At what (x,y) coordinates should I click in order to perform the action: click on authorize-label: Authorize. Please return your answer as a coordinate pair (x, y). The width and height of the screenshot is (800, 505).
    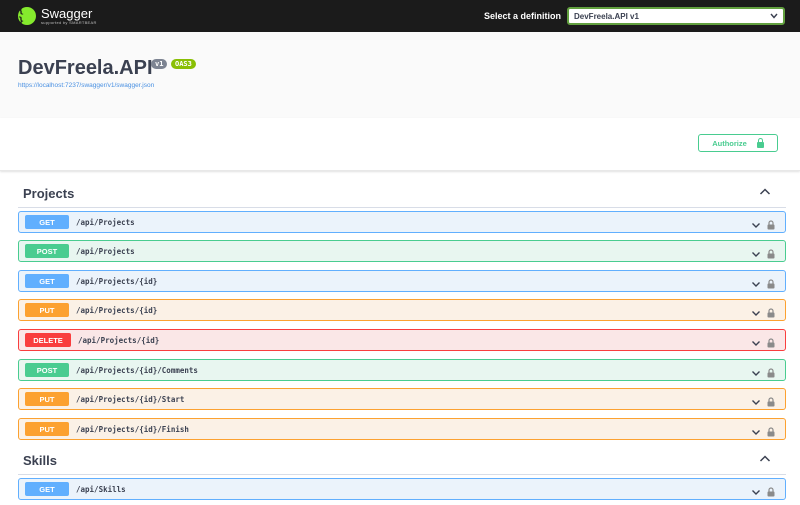
    Looking at the image, I should click on (729, 143).